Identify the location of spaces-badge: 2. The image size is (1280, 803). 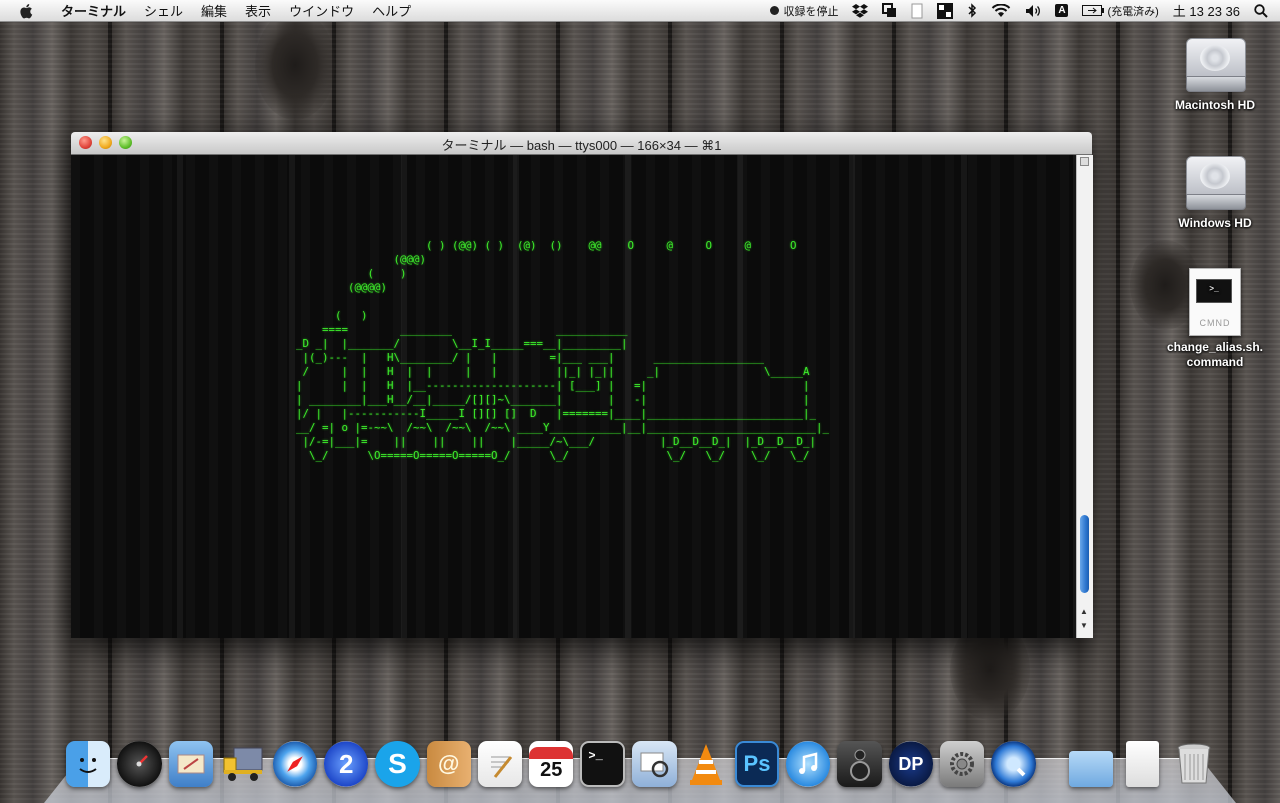
(346, 763).